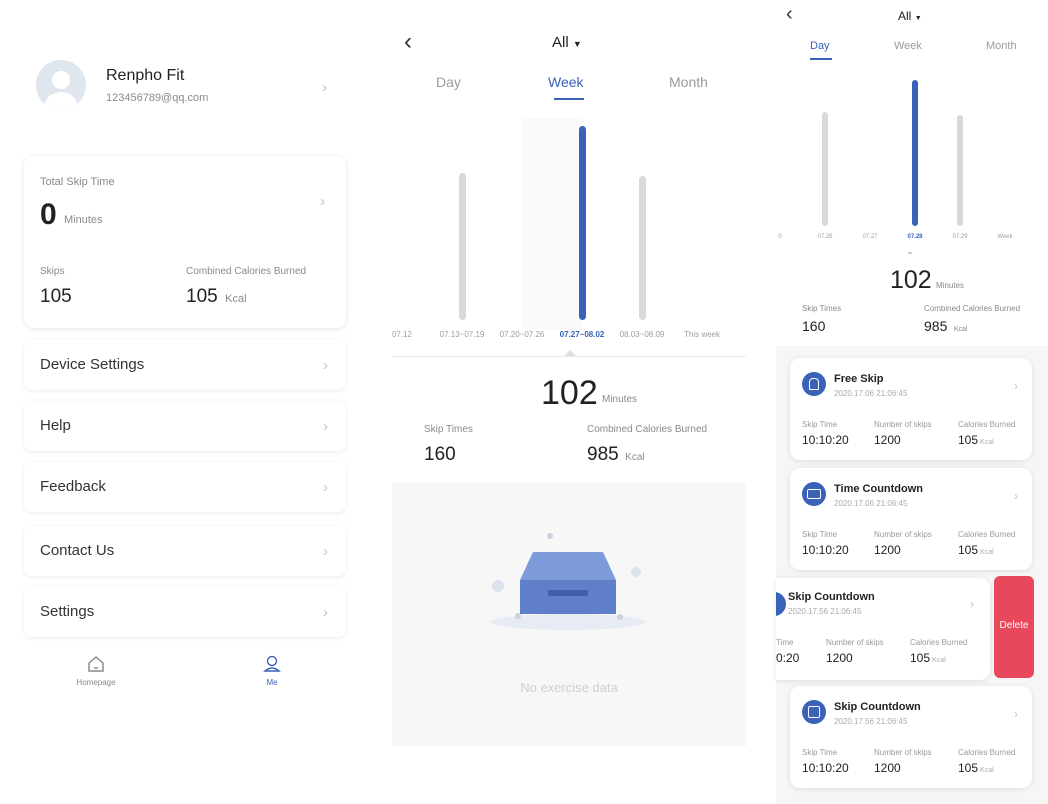 Image resolution: width=1048 pixels, height=804 pixels. What do you see at coordinates (1005, 237) in the screenshot?
I see `chart-tick-label: Week` at bounding box center [1005, 237].